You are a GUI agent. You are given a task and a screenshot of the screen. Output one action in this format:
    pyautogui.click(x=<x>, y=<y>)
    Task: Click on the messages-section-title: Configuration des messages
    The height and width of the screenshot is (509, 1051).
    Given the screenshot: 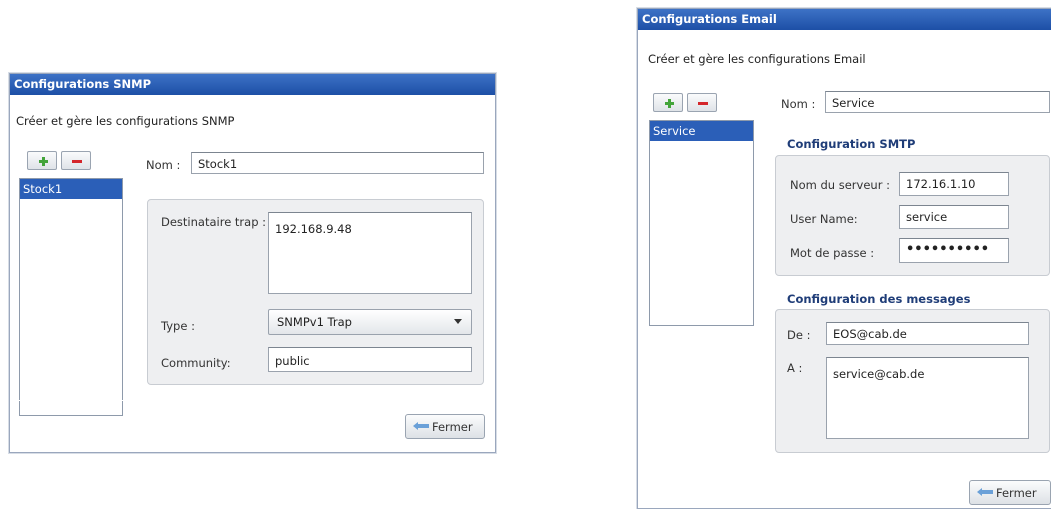 What is the action you would take?
    pyautogui.click(x=879, y=299)
    